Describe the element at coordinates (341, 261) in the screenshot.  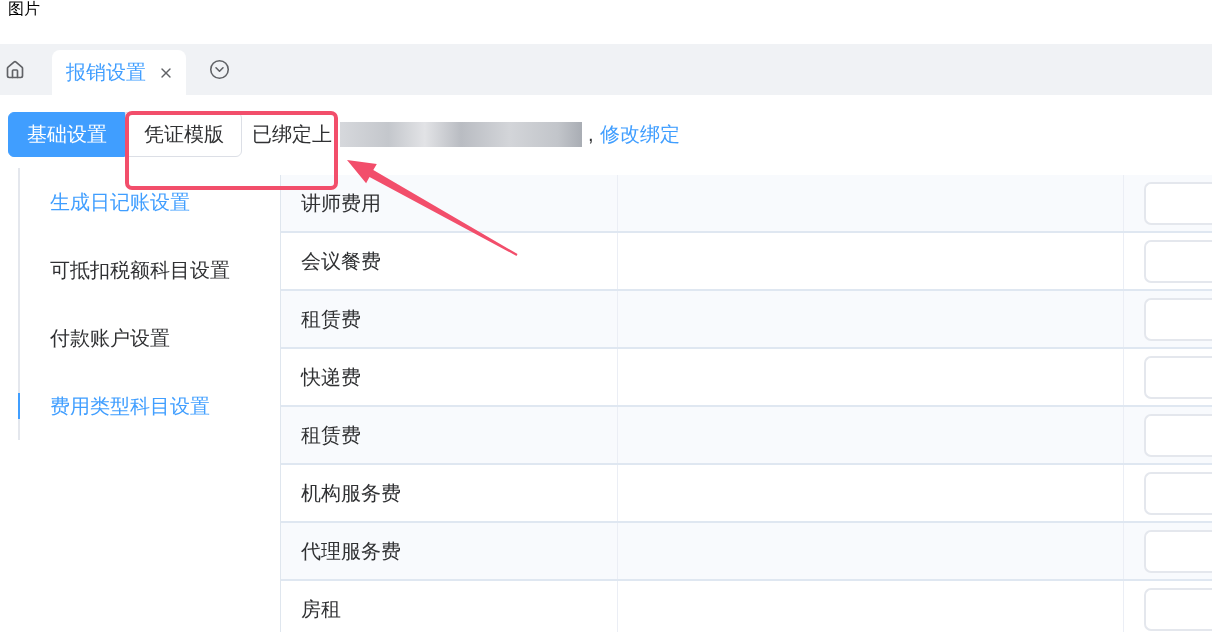
I see `table-cell-text: 会议餐费` at that location.